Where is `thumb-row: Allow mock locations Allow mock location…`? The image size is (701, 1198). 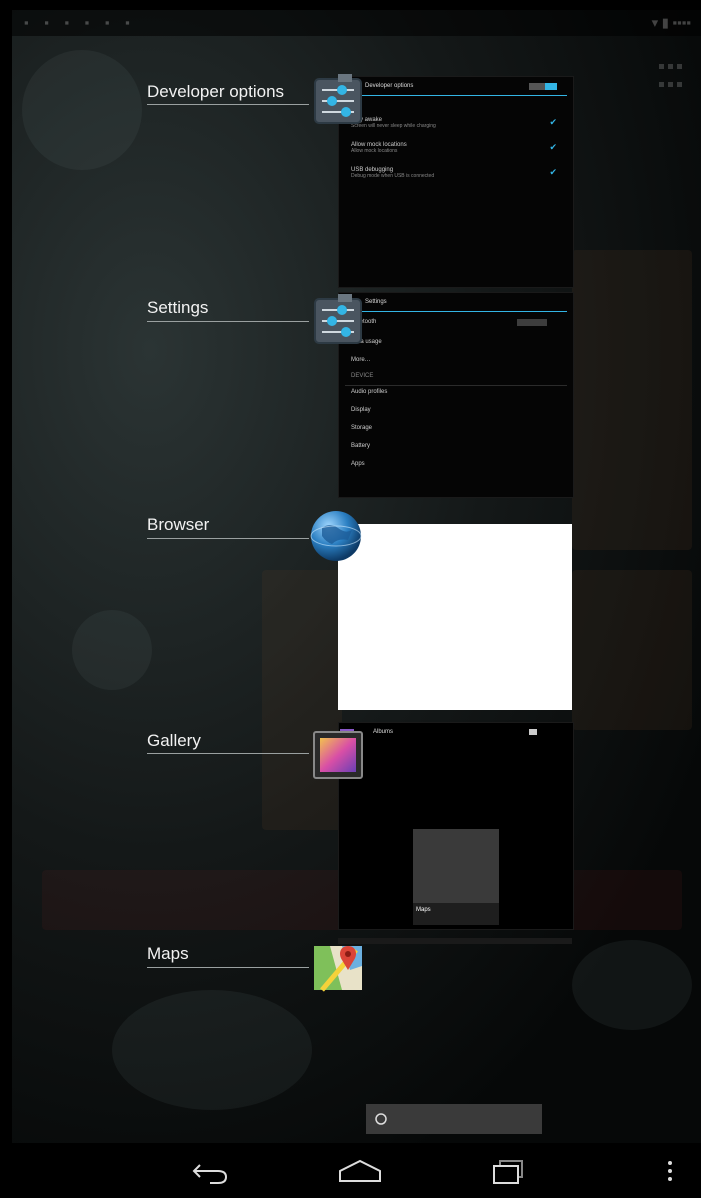 thumb-row: Allow mock locations Allow mock location… is located at coordinates (454, 148).